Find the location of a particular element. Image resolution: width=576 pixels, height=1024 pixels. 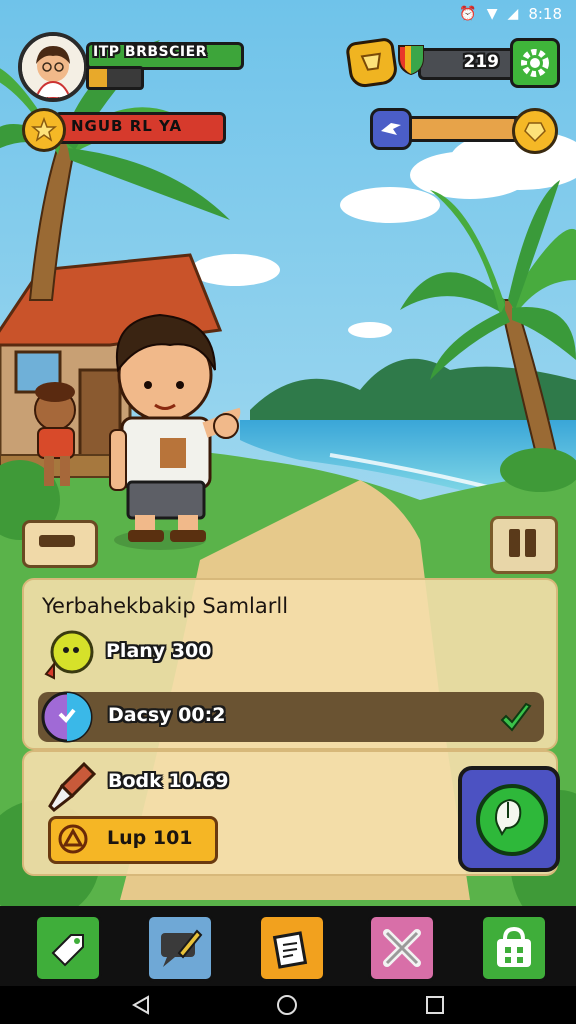

gem-counter: 219 is located at coordinates (468, 64).